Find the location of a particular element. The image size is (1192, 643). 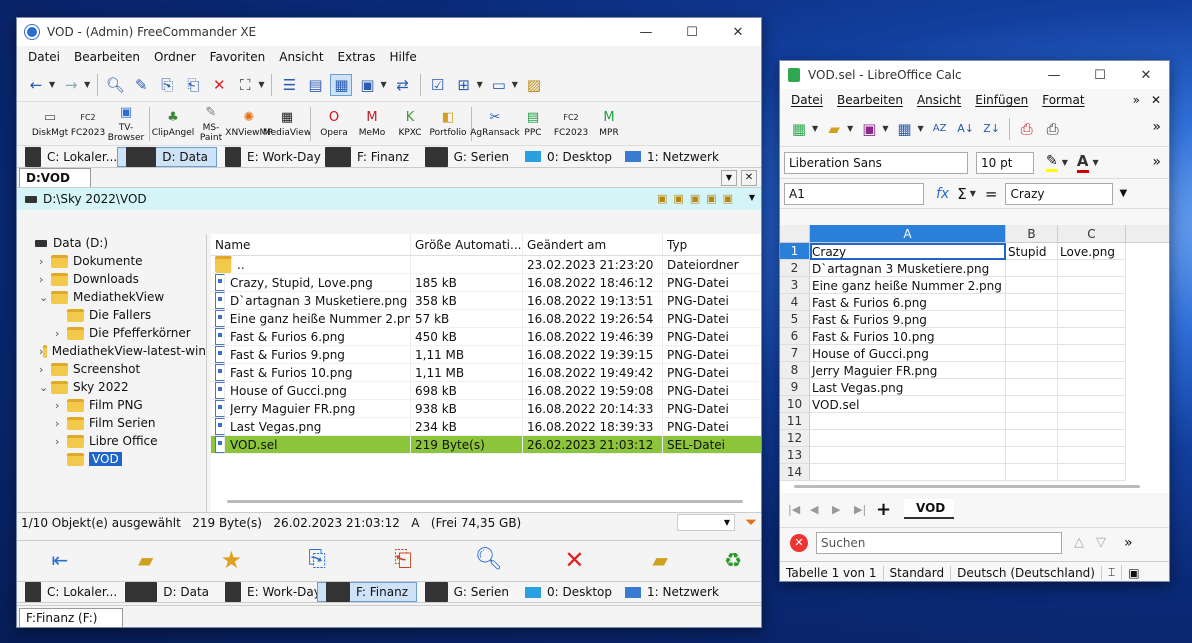

cell-a10: VOD.sel is located at coordinates (908, 404).